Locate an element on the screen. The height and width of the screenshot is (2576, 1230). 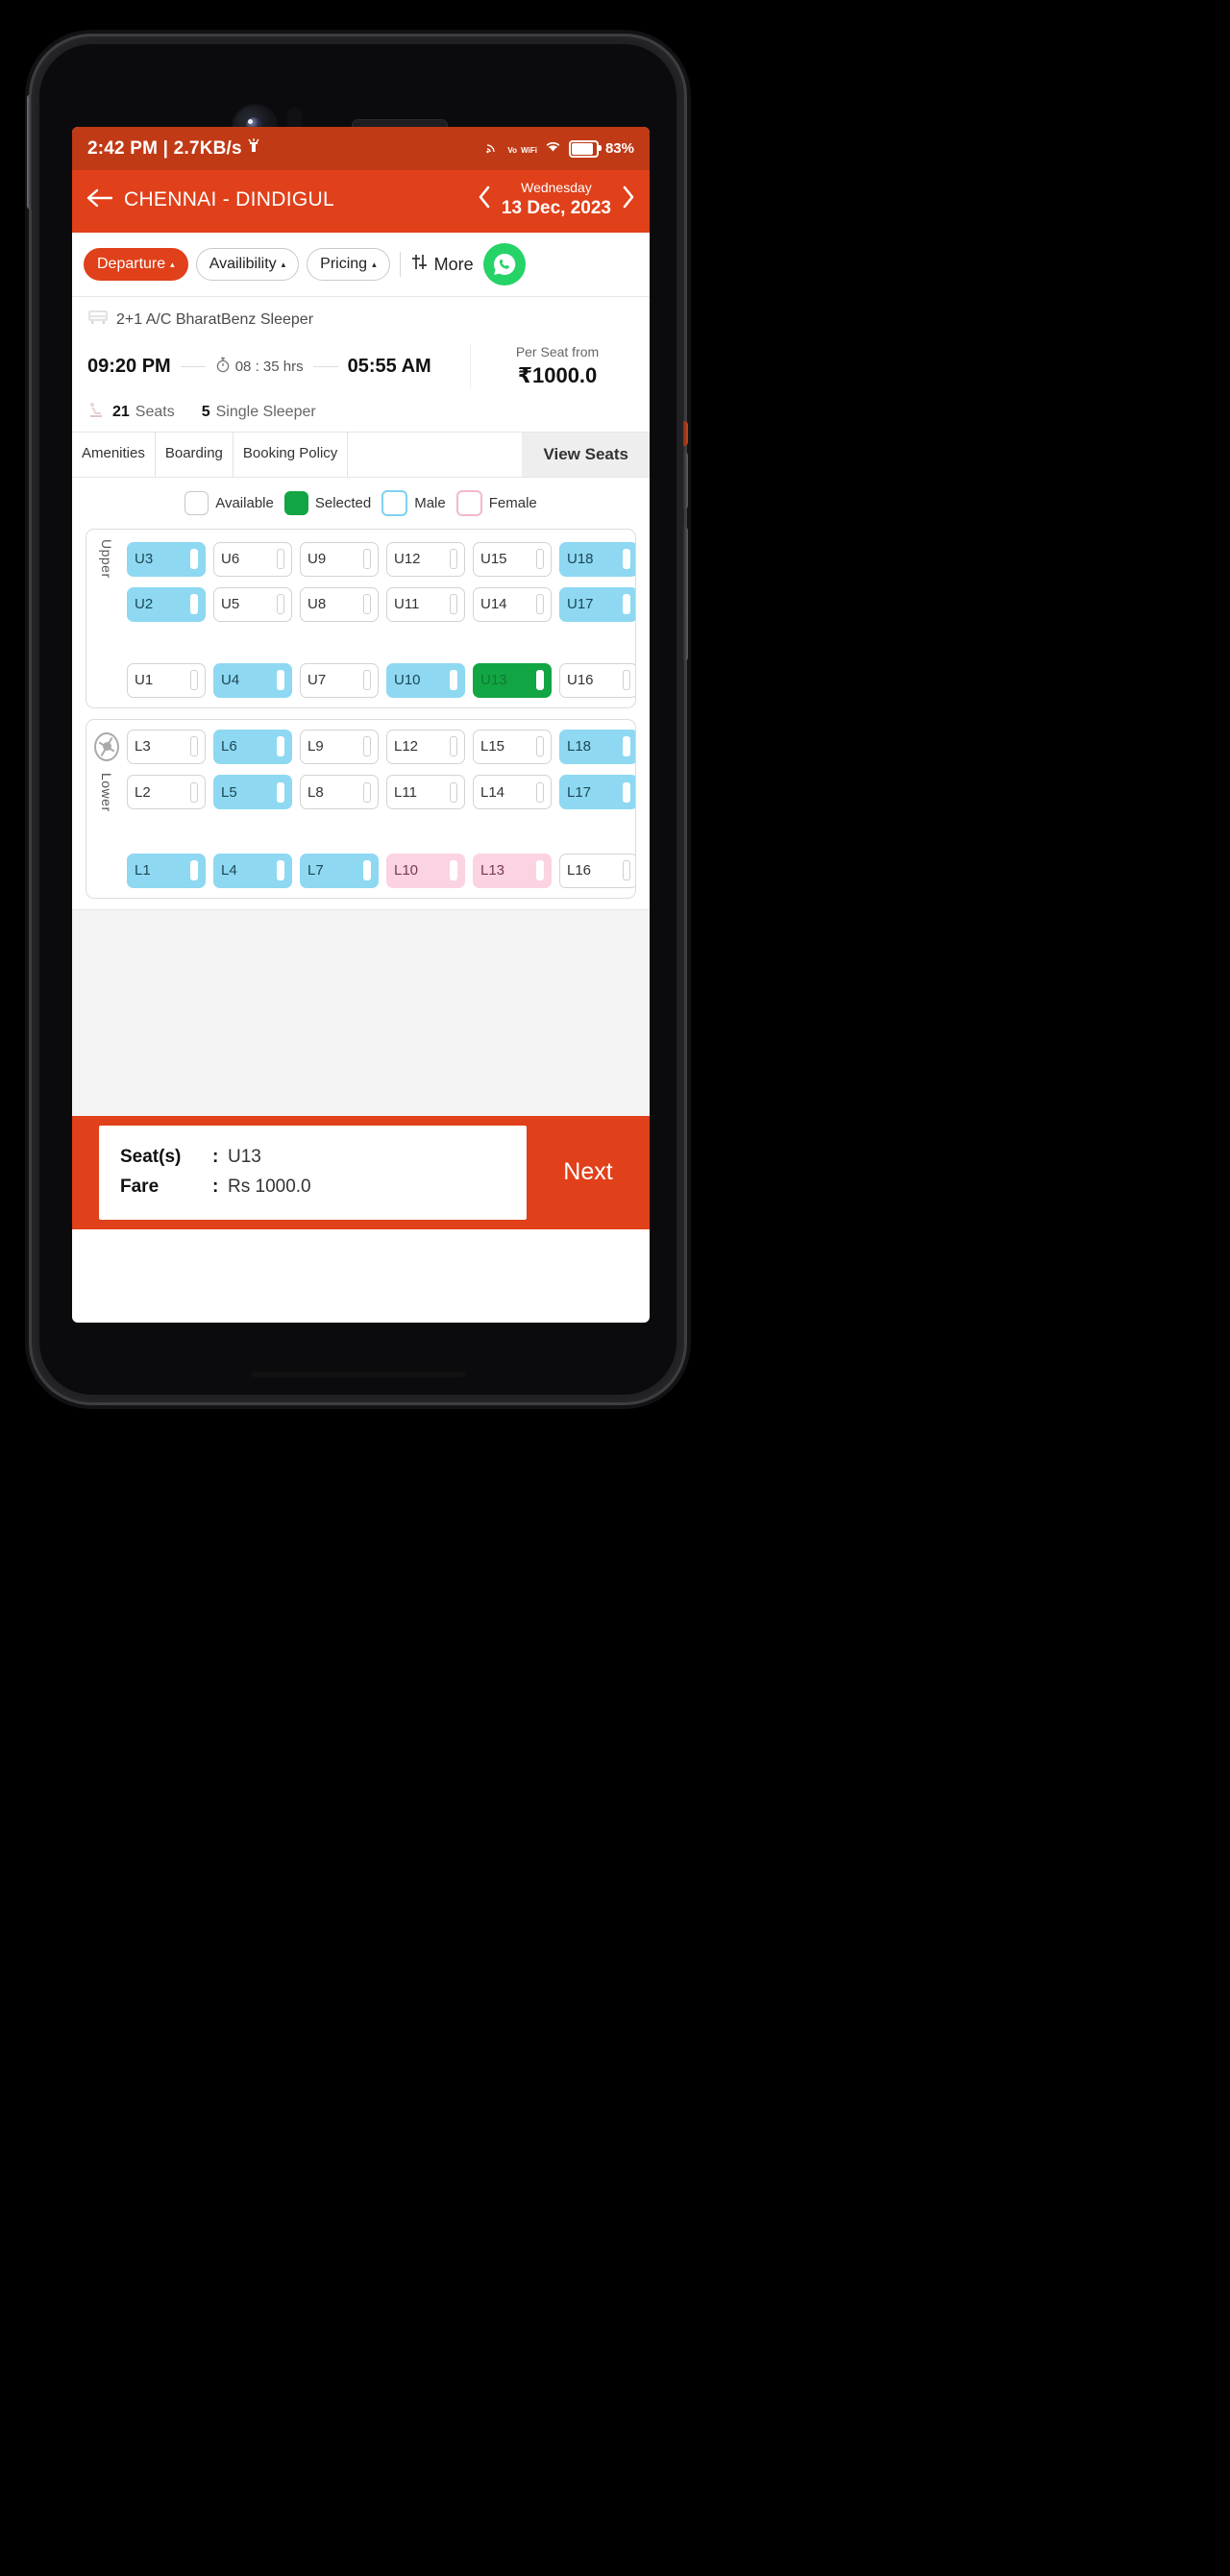
seat-L15: L15 is located at coordinates (512, 747).